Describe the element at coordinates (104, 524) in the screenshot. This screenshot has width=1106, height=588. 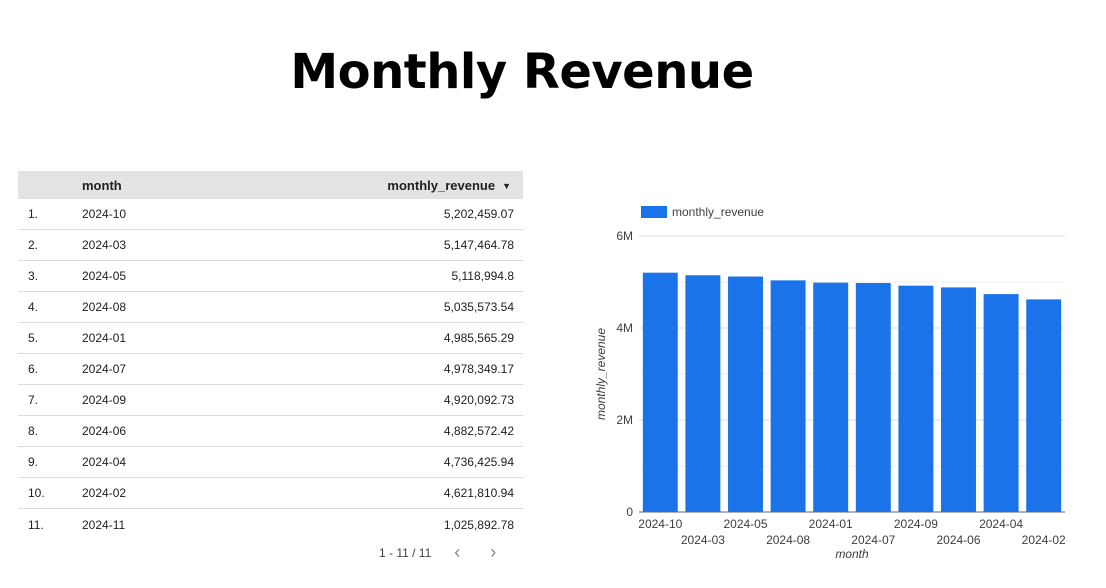
I see `row-month: 2024-11` at that location.